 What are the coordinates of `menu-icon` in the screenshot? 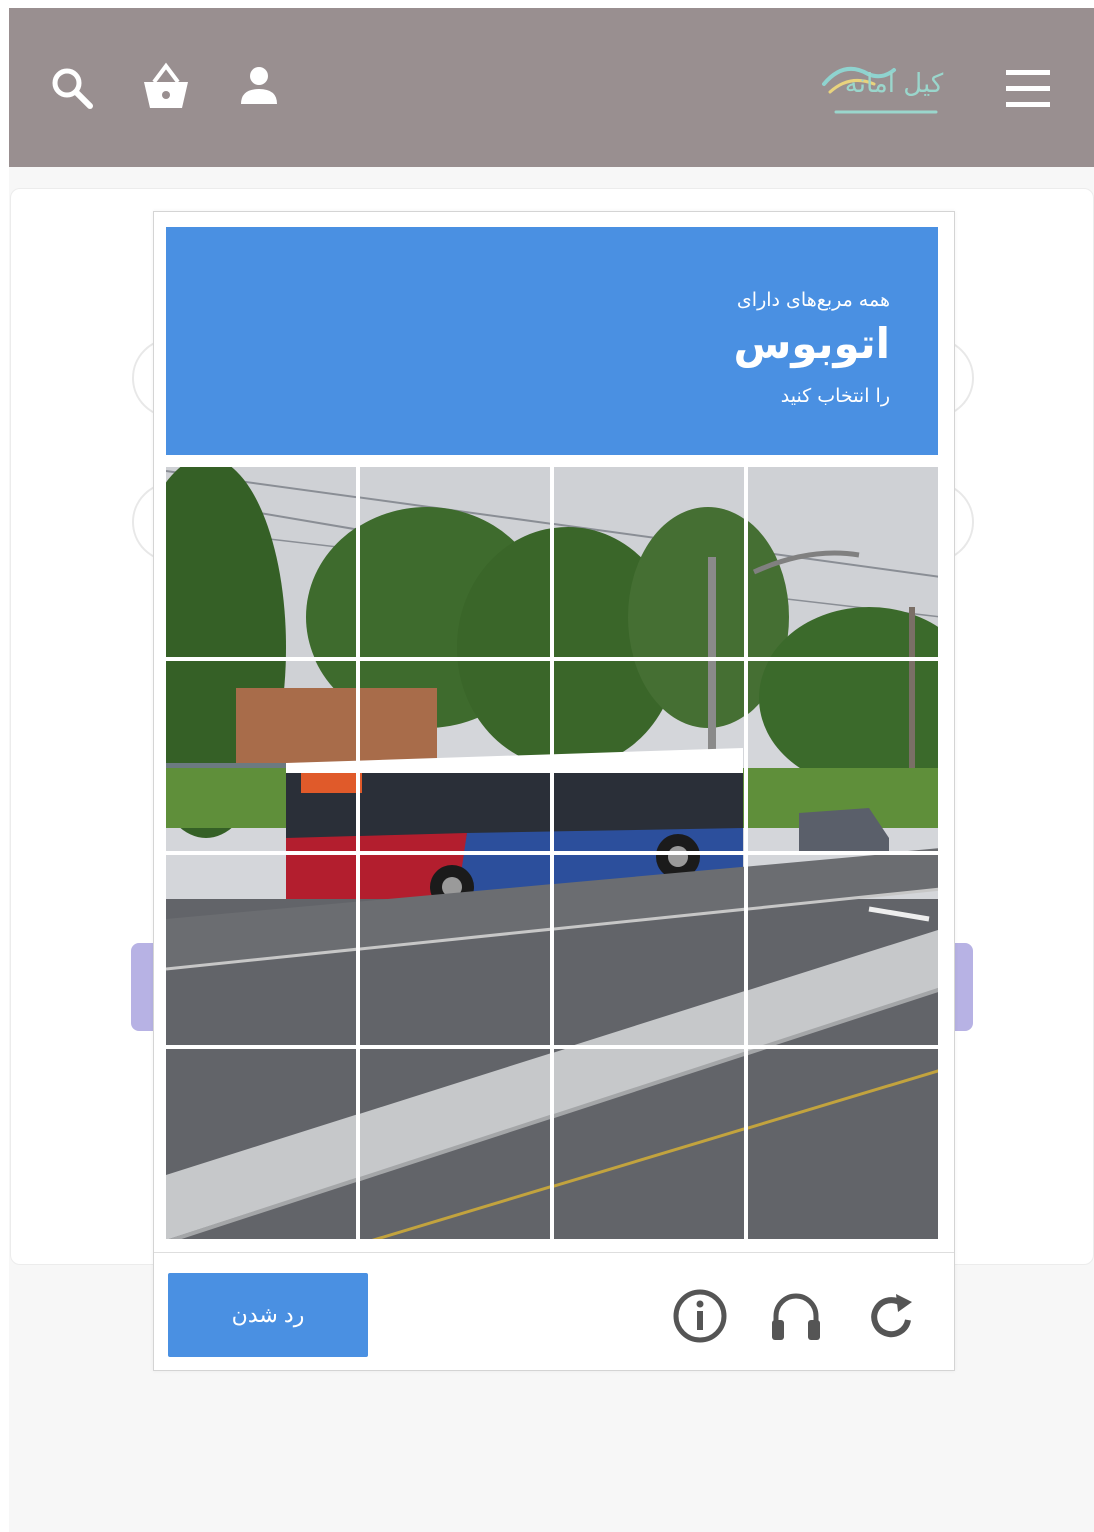 It's located at (1028, 89).